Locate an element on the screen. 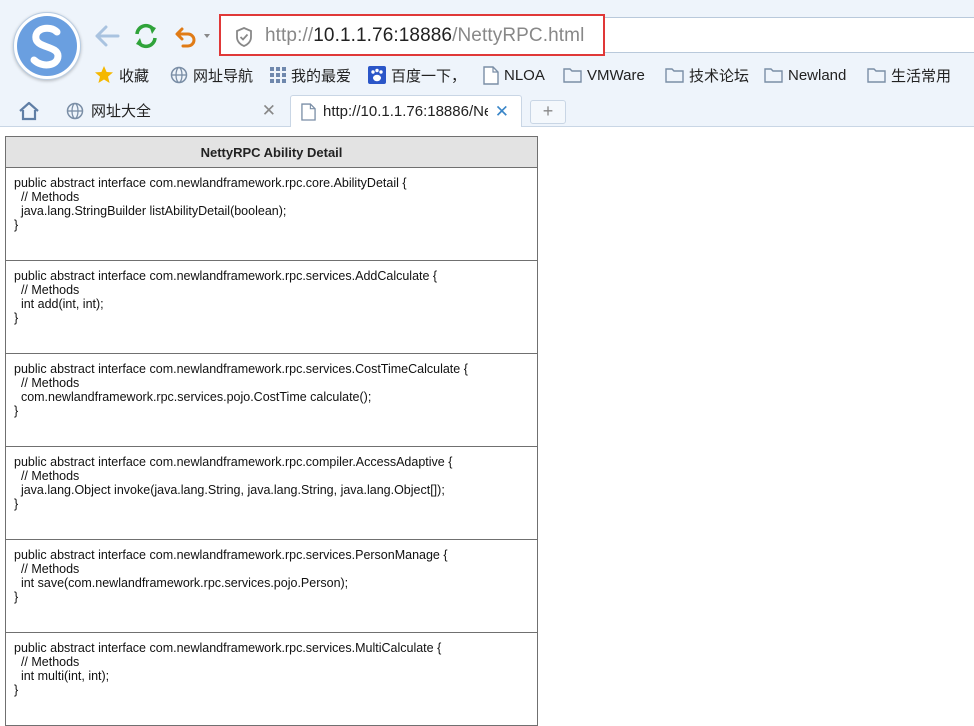 Image resolution: width=974 pixels, height=726 pixels. bookmark-label: VMWare is located at coordinates (616, 75).